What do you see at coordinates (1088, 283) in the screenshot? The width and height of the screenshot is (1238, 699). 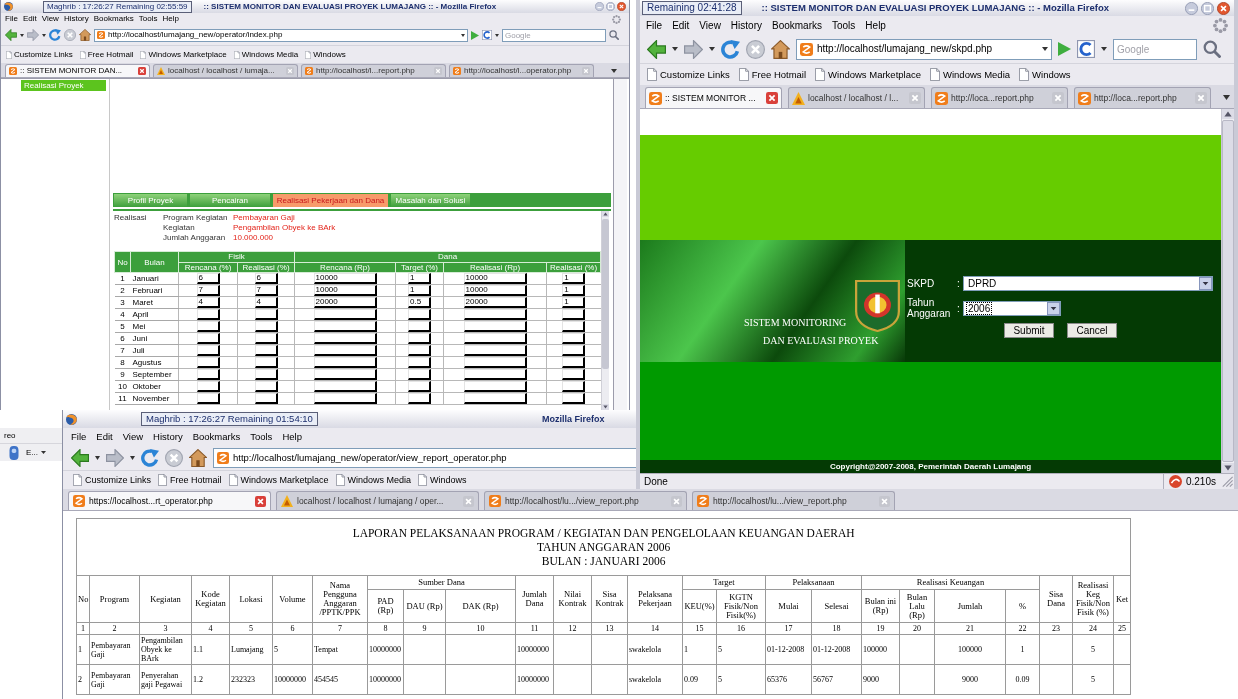 I see `select-field: DPRD` at bounding box center [1088, 283].